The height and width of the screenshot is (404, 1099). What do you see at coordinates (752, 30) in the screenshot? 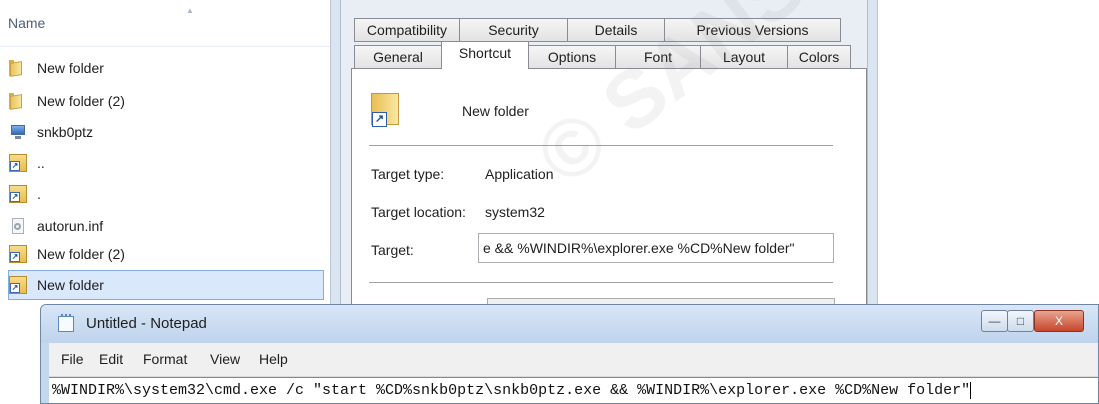
I see `tab-previous-versions: Previous Versions` at bounding box center [752, 30].